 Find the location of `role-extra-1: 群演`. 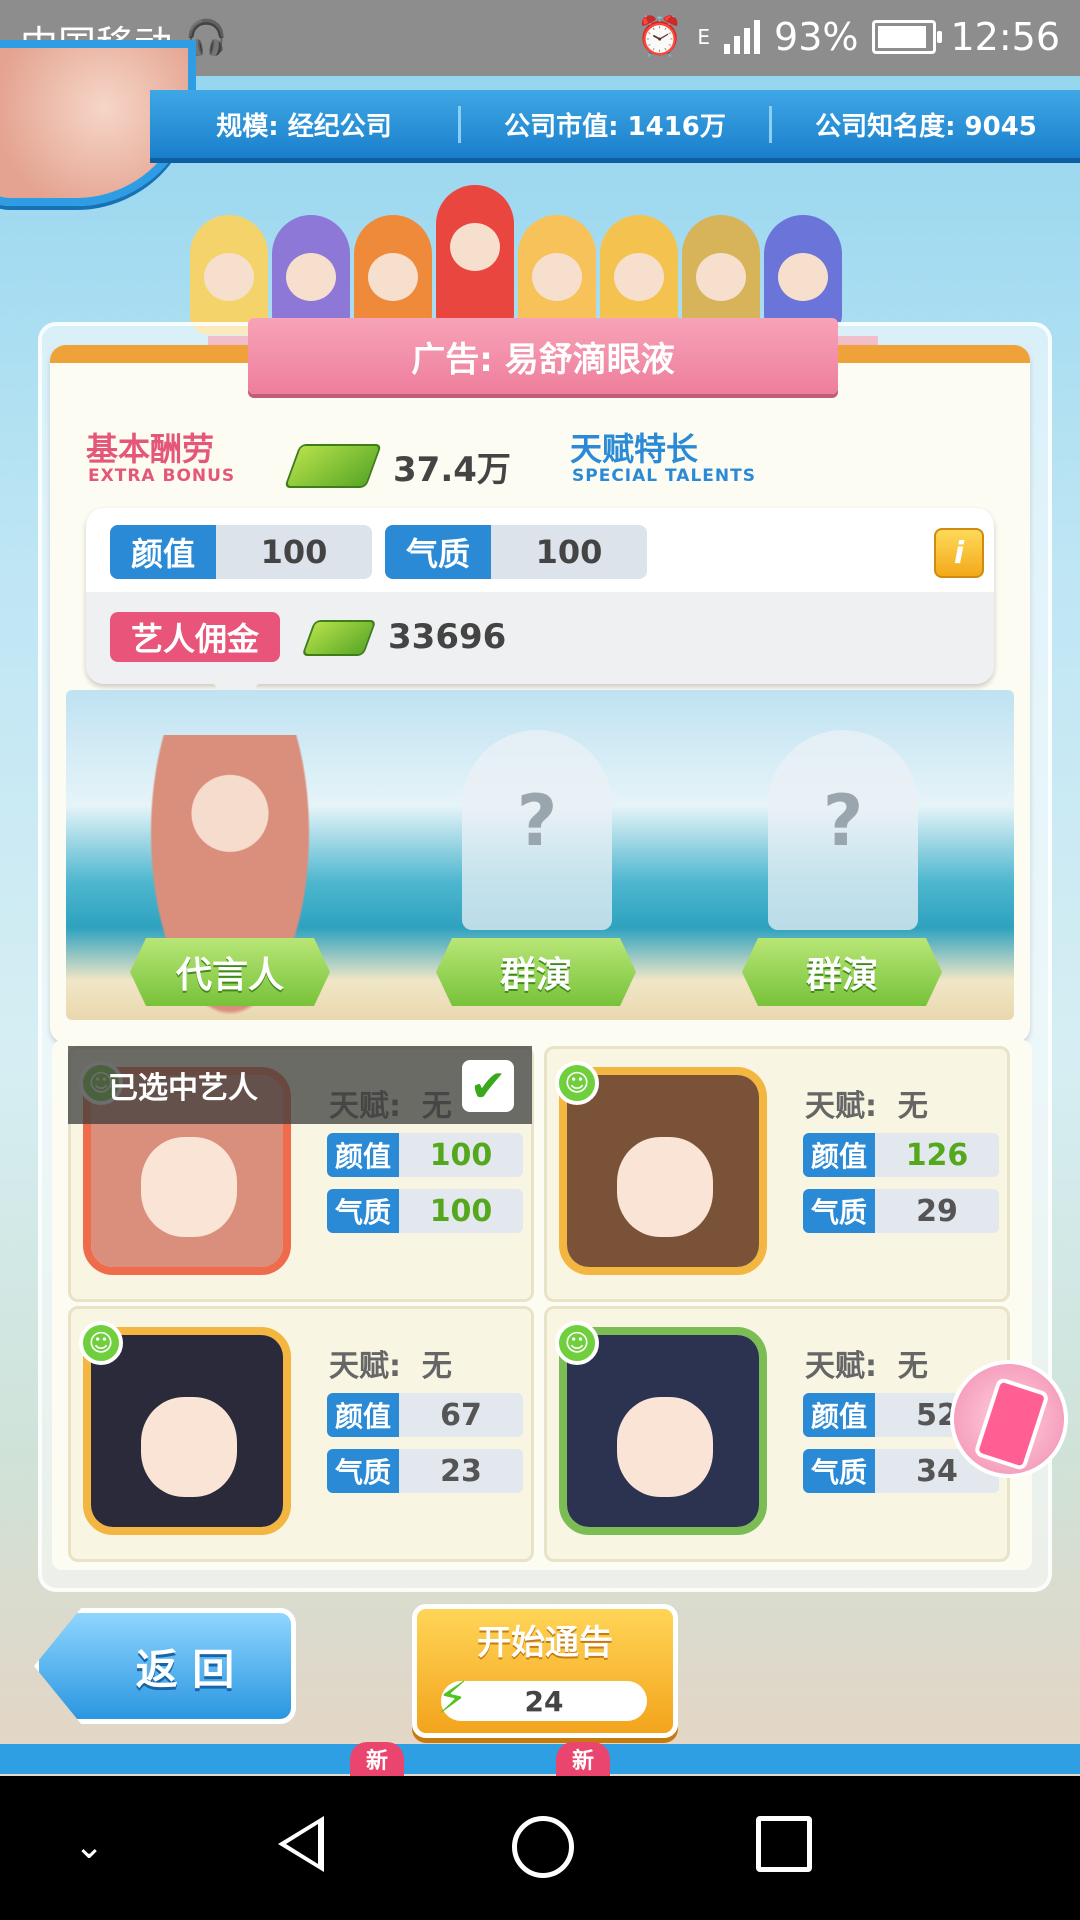

role-extra-1: 群演 is located at coordinates (536, 972).